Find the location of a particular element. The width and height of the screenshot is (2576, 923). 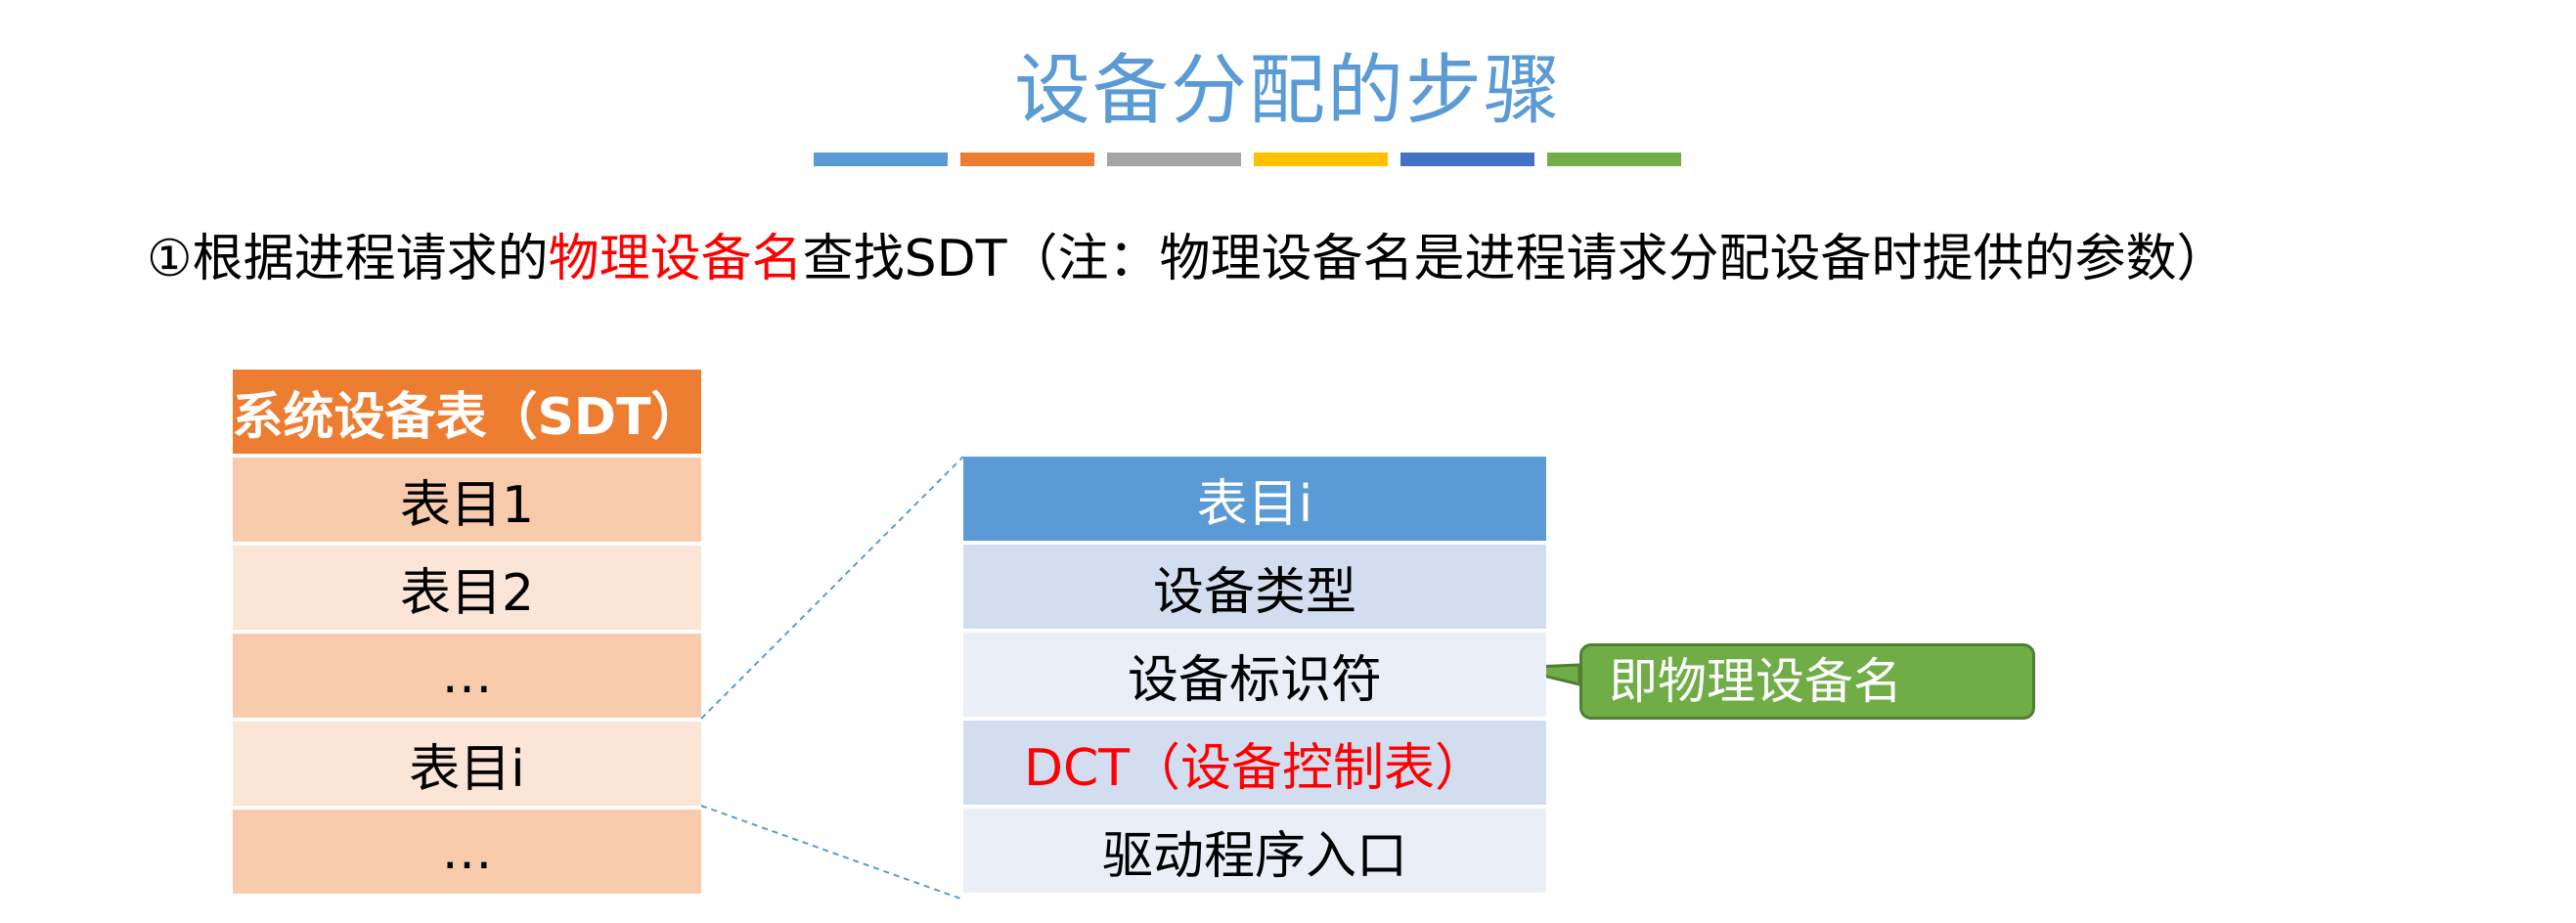

entry-row-device-id: 设备标识符 is located at coordinates (1254, 675).